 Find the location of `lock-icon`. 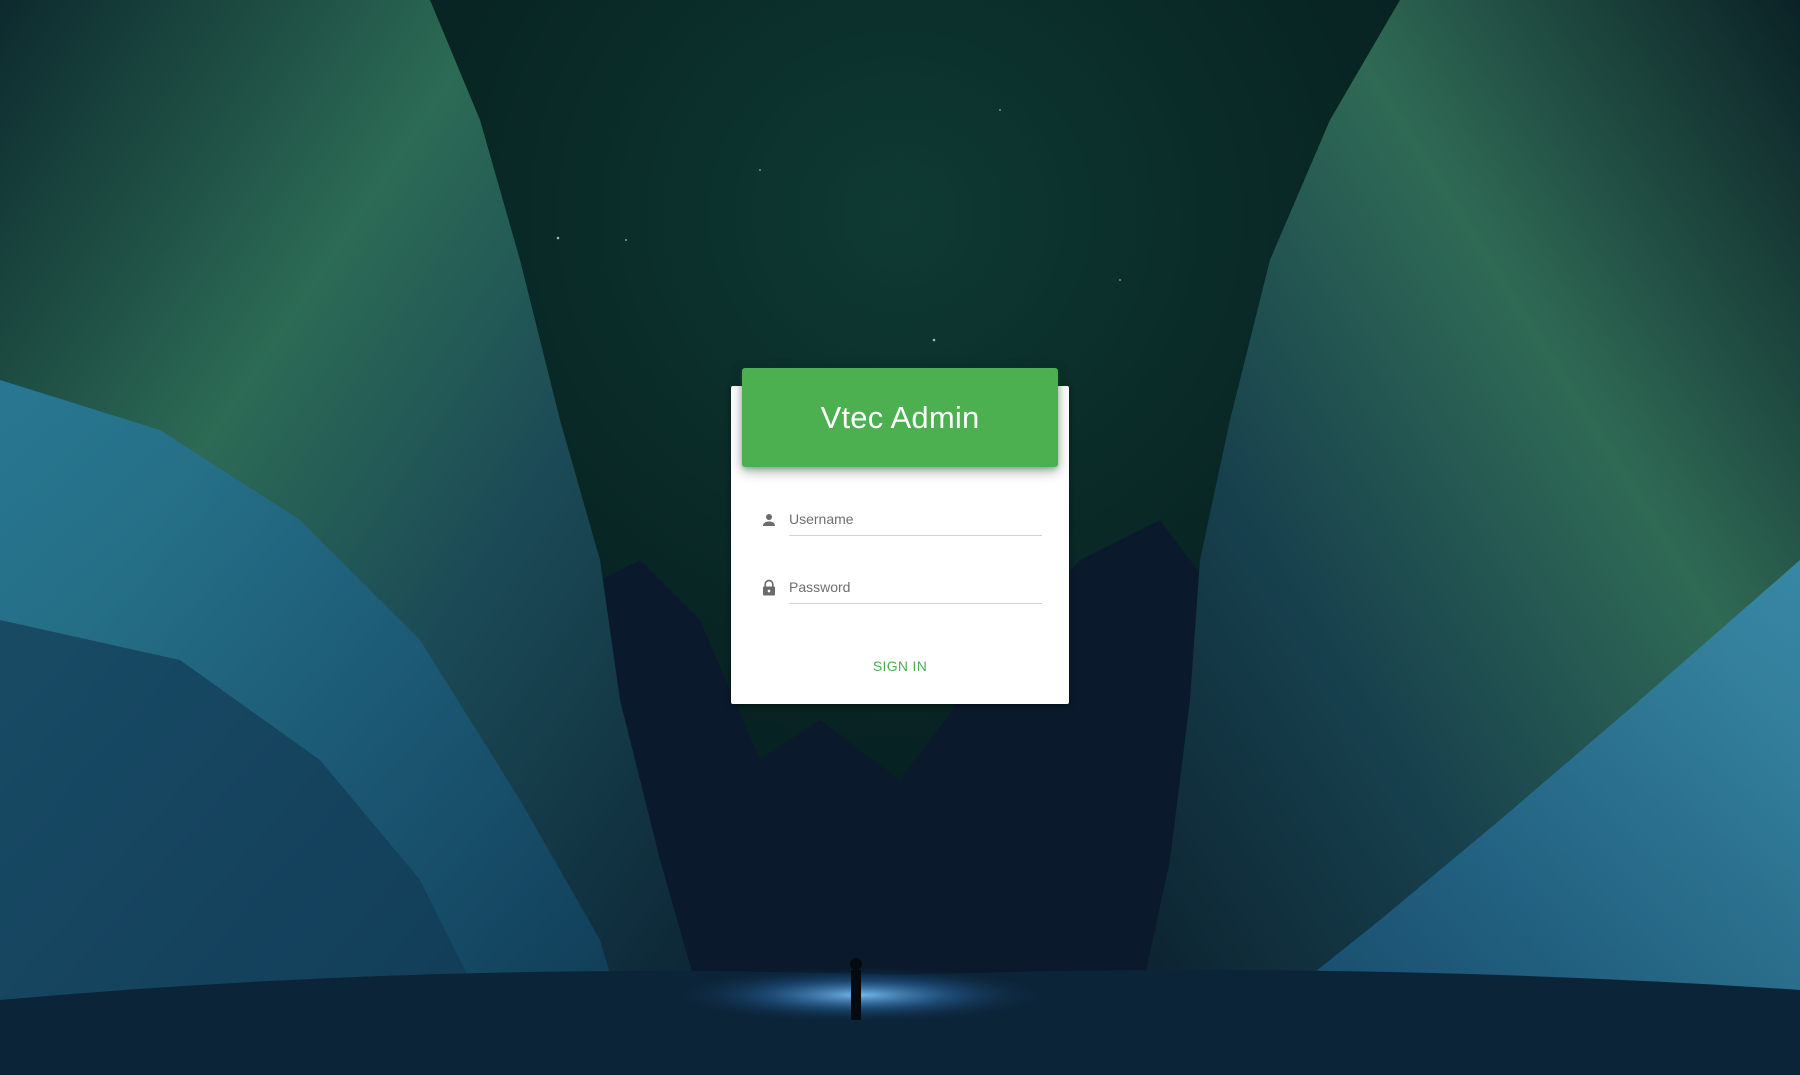

lock-icon is located at coordinates (769, 588).